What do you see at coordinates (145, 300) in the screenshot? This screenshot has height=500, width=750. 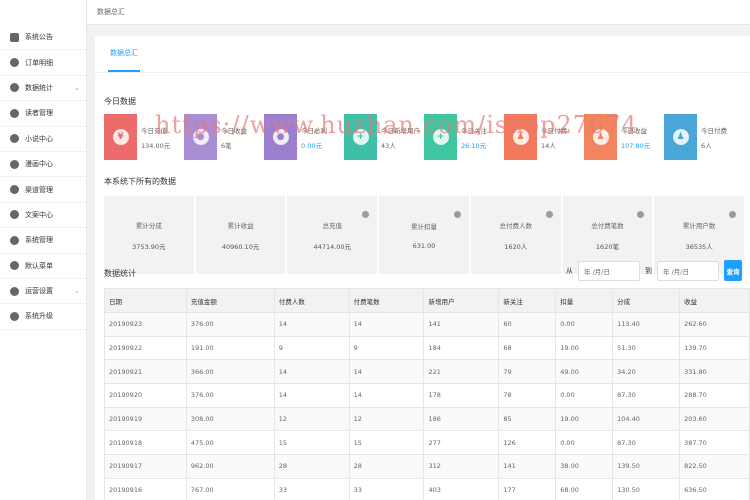 I see `column-header: 日期` at bounding box center [145, 300].